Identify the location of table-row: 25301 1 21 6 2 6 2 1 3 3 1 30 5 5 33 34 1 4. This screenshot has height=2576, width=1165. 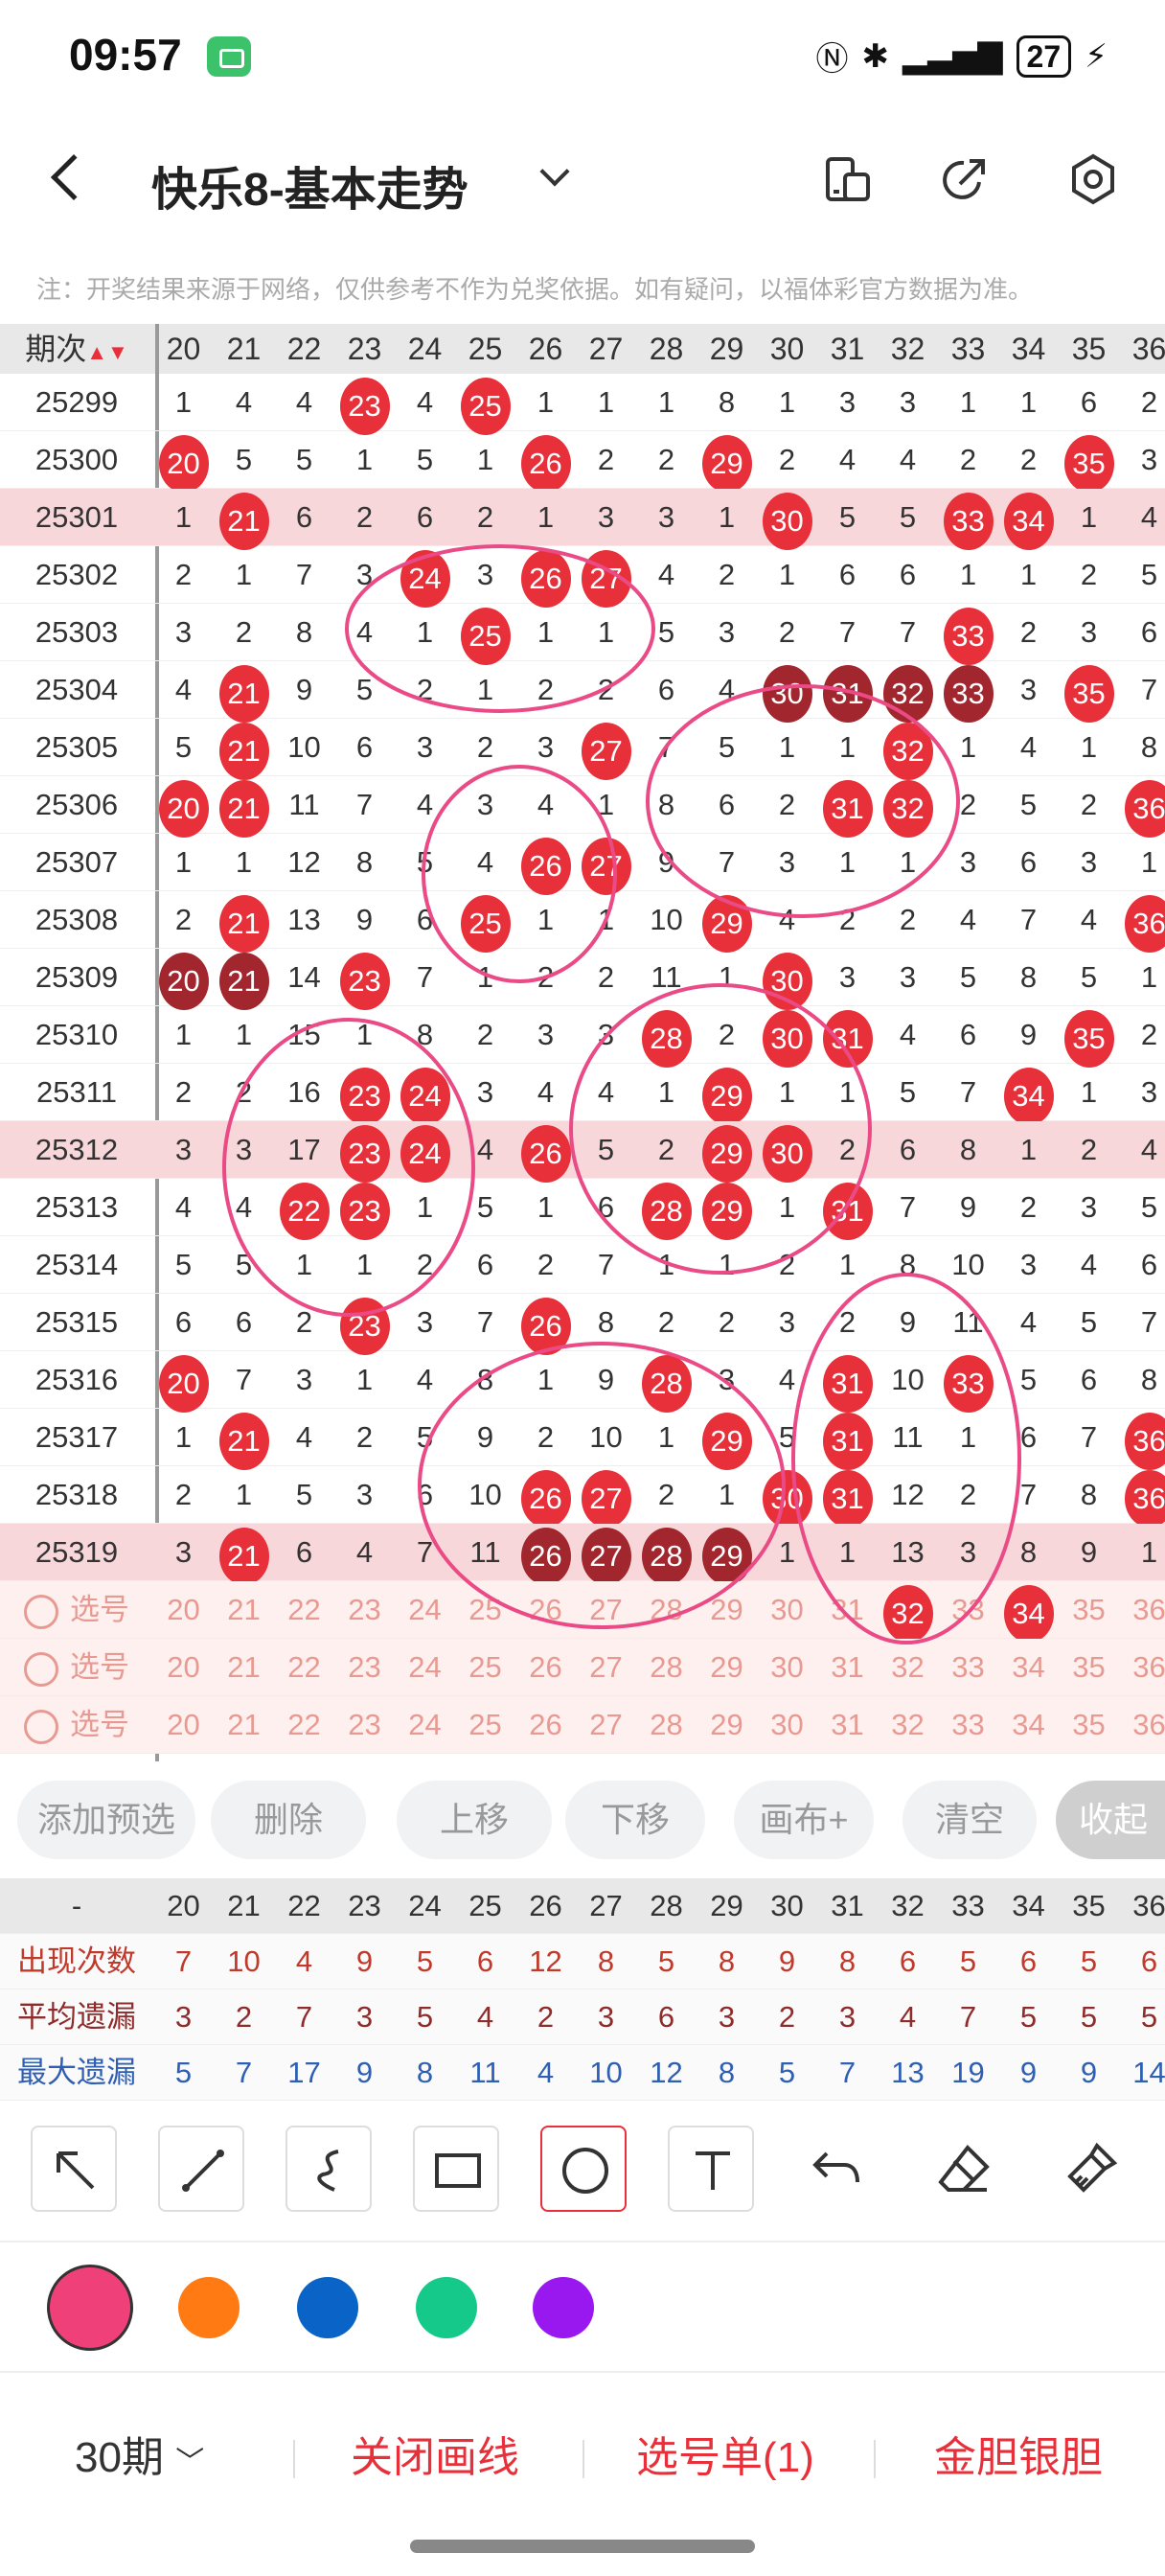
(582, 519).